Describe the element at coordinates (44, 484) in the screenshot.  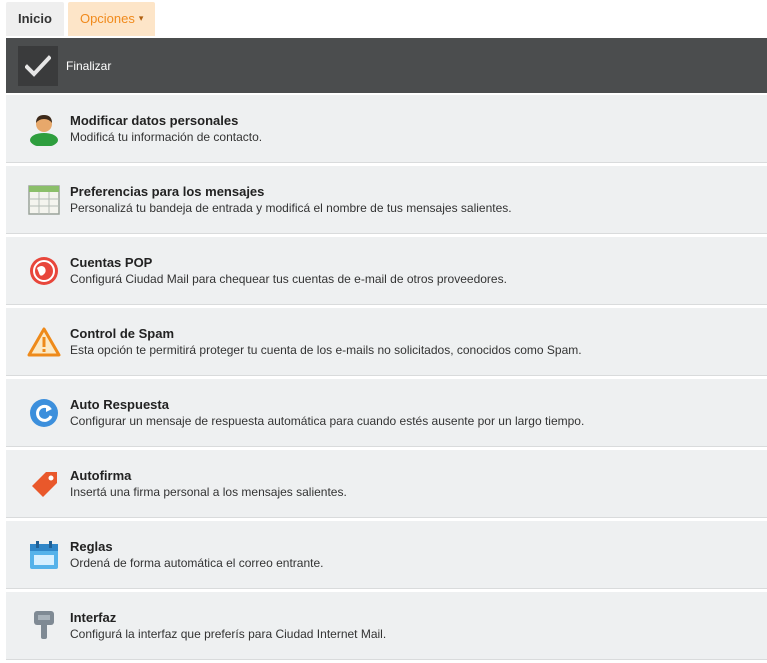
I see `tag-icon` at that location.